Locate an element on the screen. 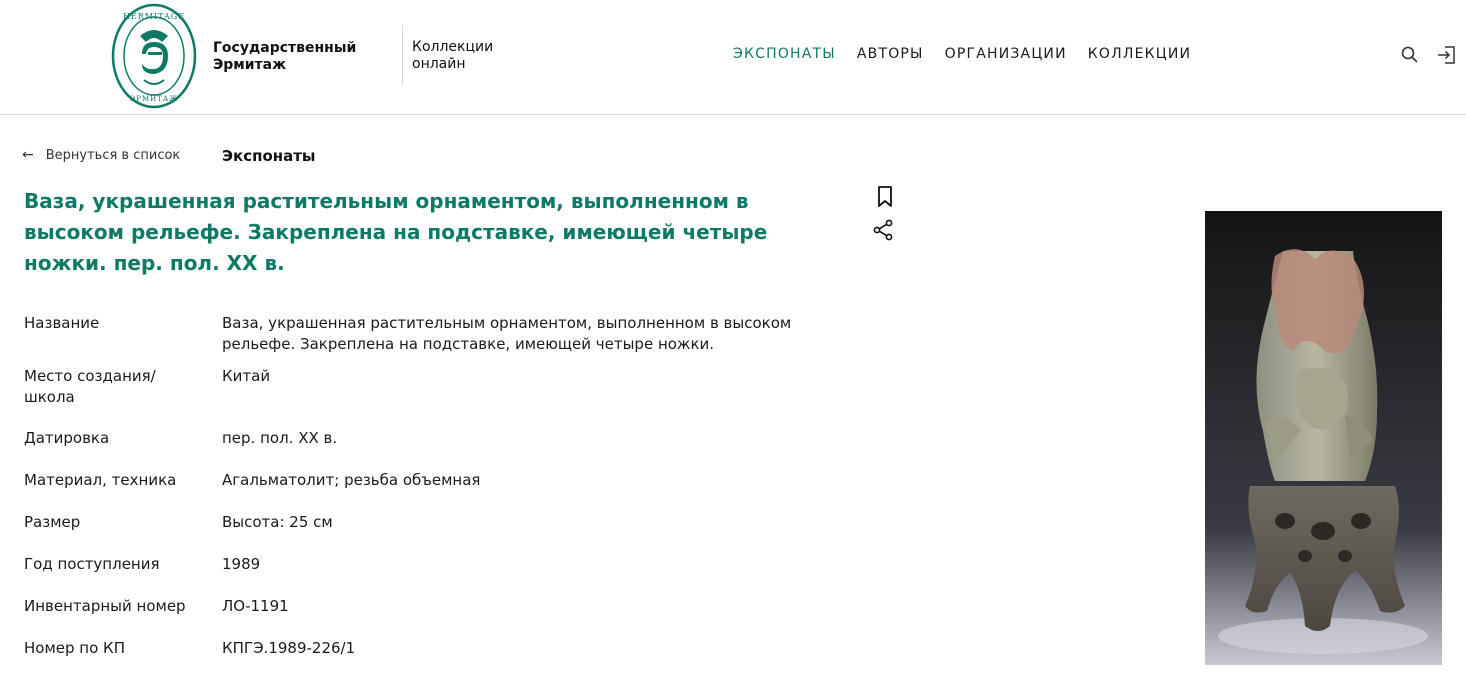 This screenshot has height=686, width=1466. detail-label: Материал, техника is located at coordinates (100, 480).